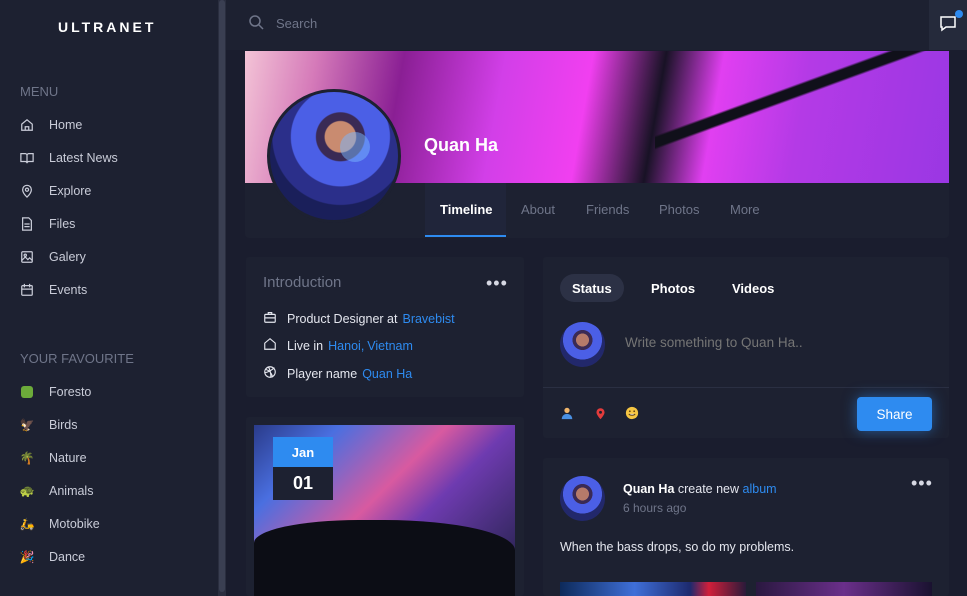 Image resolution: width=967 pixels, height=596 pixels. I want to click on event-day: 01, so click(303, 483).